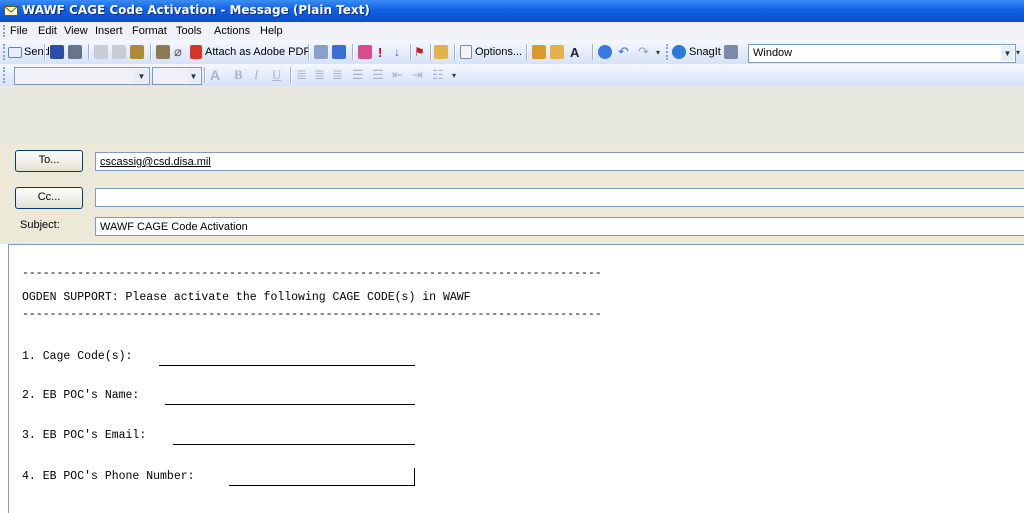 The image size is (1024, 513). I want to click on bullets-button: ☰, so click(378, 75).